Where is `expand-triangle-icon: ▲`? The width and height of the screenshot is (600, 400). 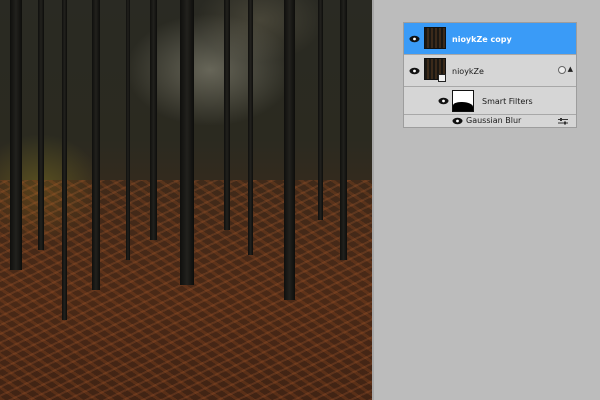 expand-triangle-icon: ▲ is located at coordinates (570, 69).